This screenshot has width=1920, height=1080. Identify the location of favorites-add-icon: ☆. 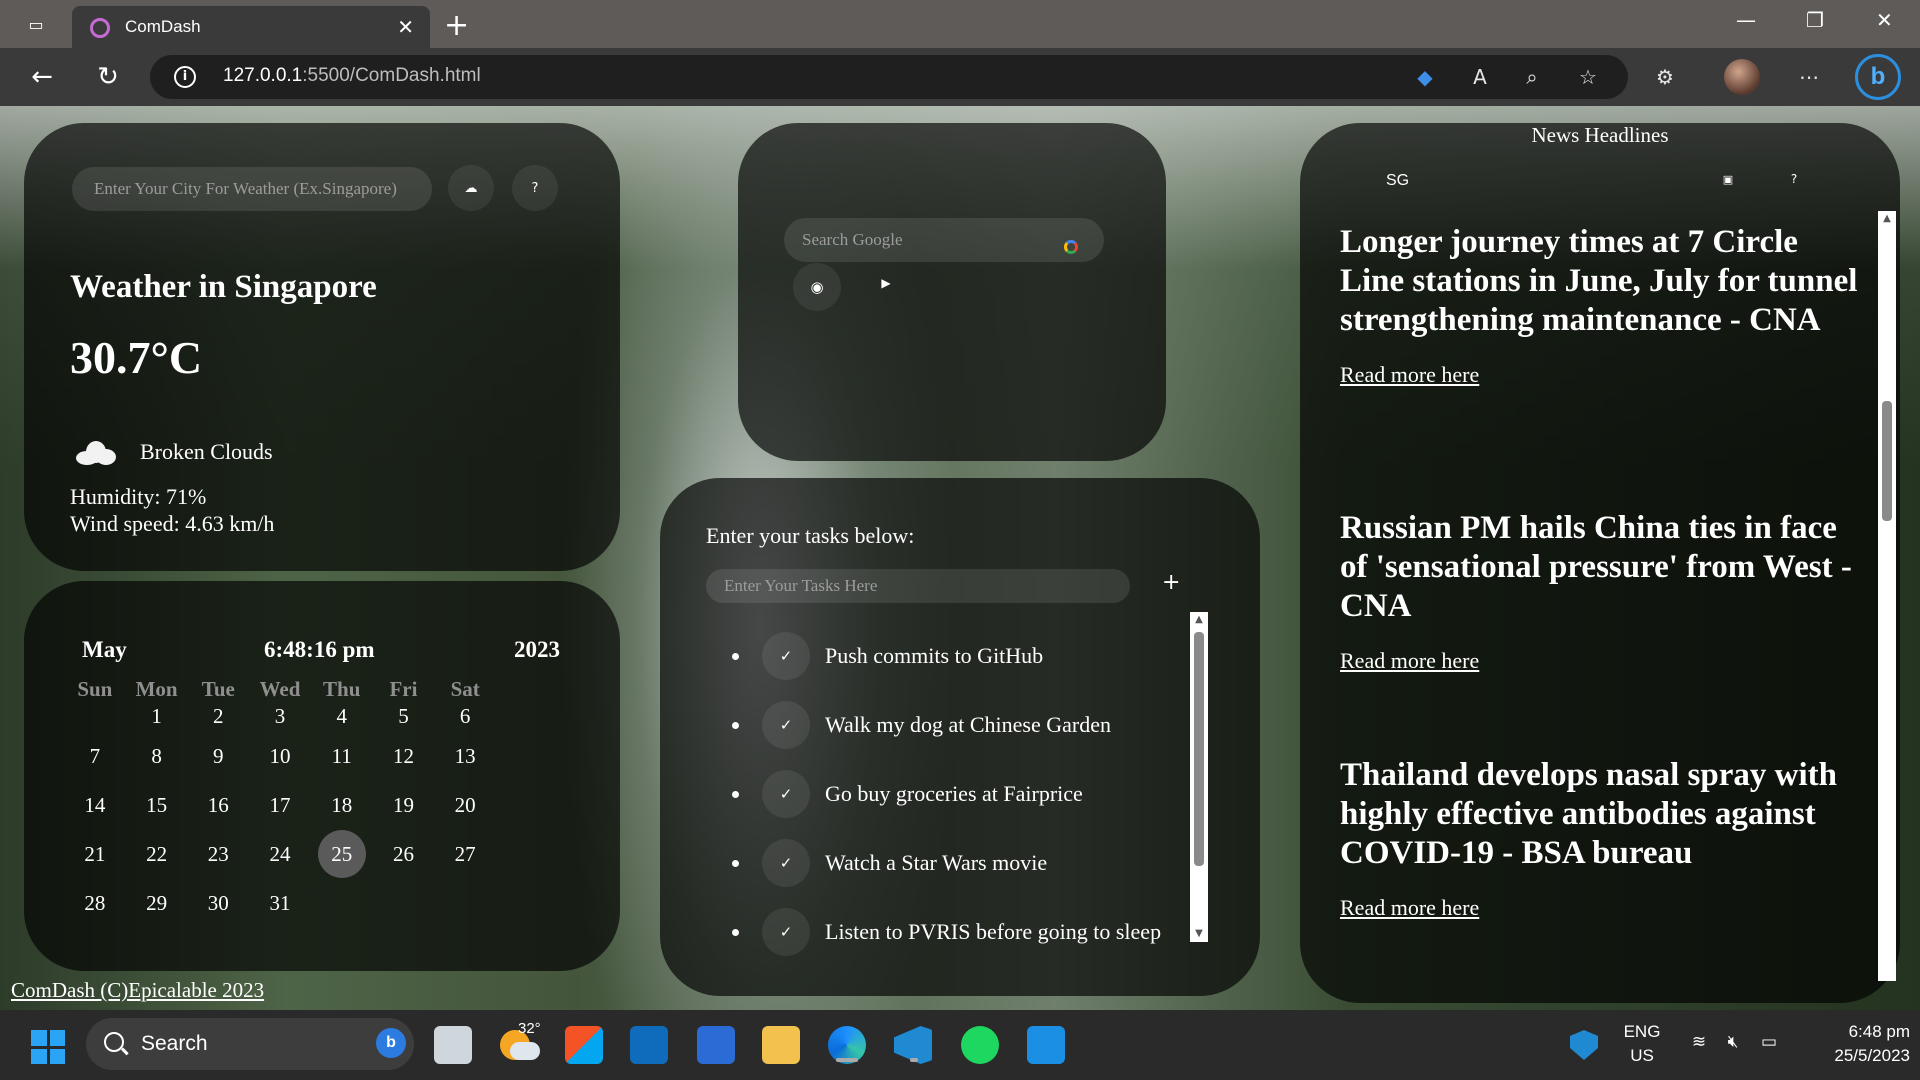
(1588, 77).